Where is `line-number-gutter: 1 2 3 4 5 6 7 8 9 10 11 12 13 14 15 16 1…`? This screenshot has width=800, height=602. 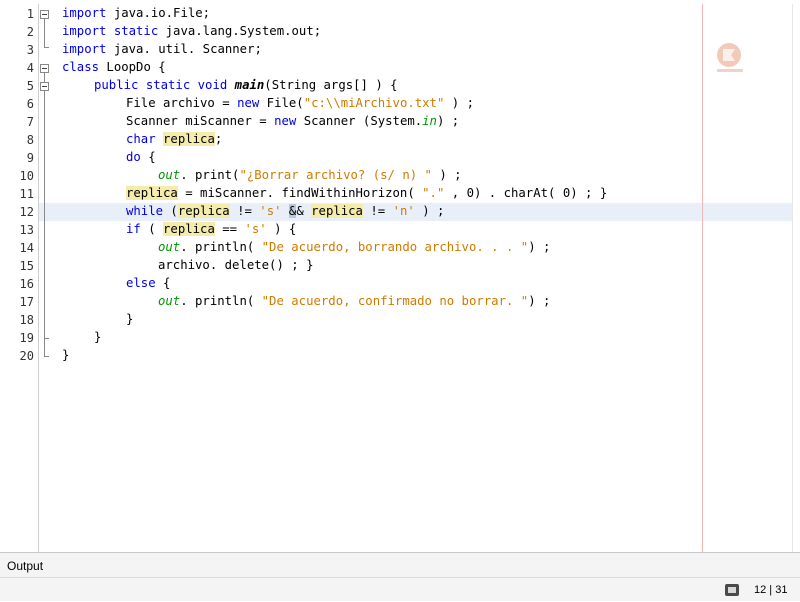 line-number-gutter: 1 2 3 4 5 6 7 8 9 10 11 12 13 14 15 16 1… is located at coordinates (19, 278).